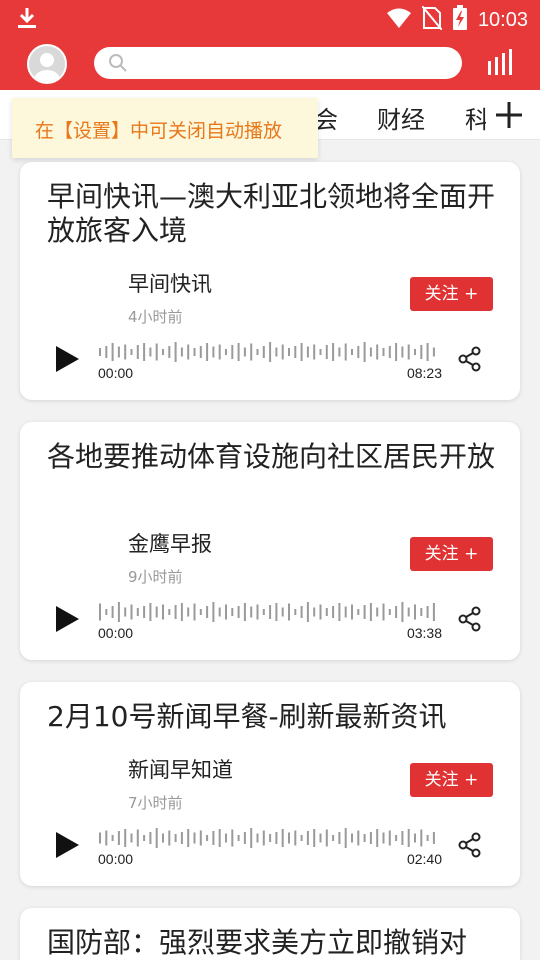 The image size is (540, 960). I want to click on search-input, so click(278, 63).